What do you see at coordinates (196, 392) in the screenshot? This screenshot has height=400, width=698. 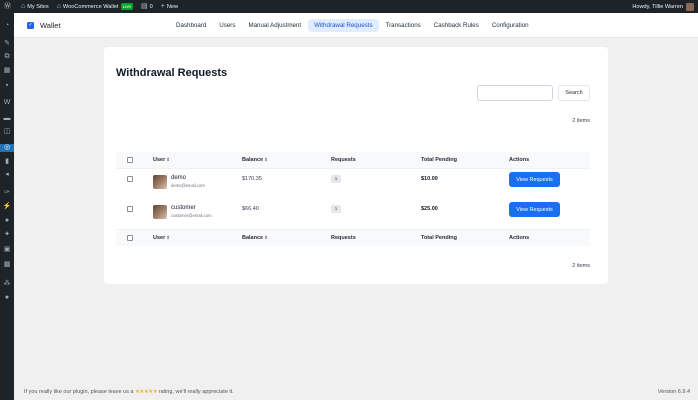 I see `footer-text-after: rating, we'll really appreciate it.` at bounding box center [196, 392].